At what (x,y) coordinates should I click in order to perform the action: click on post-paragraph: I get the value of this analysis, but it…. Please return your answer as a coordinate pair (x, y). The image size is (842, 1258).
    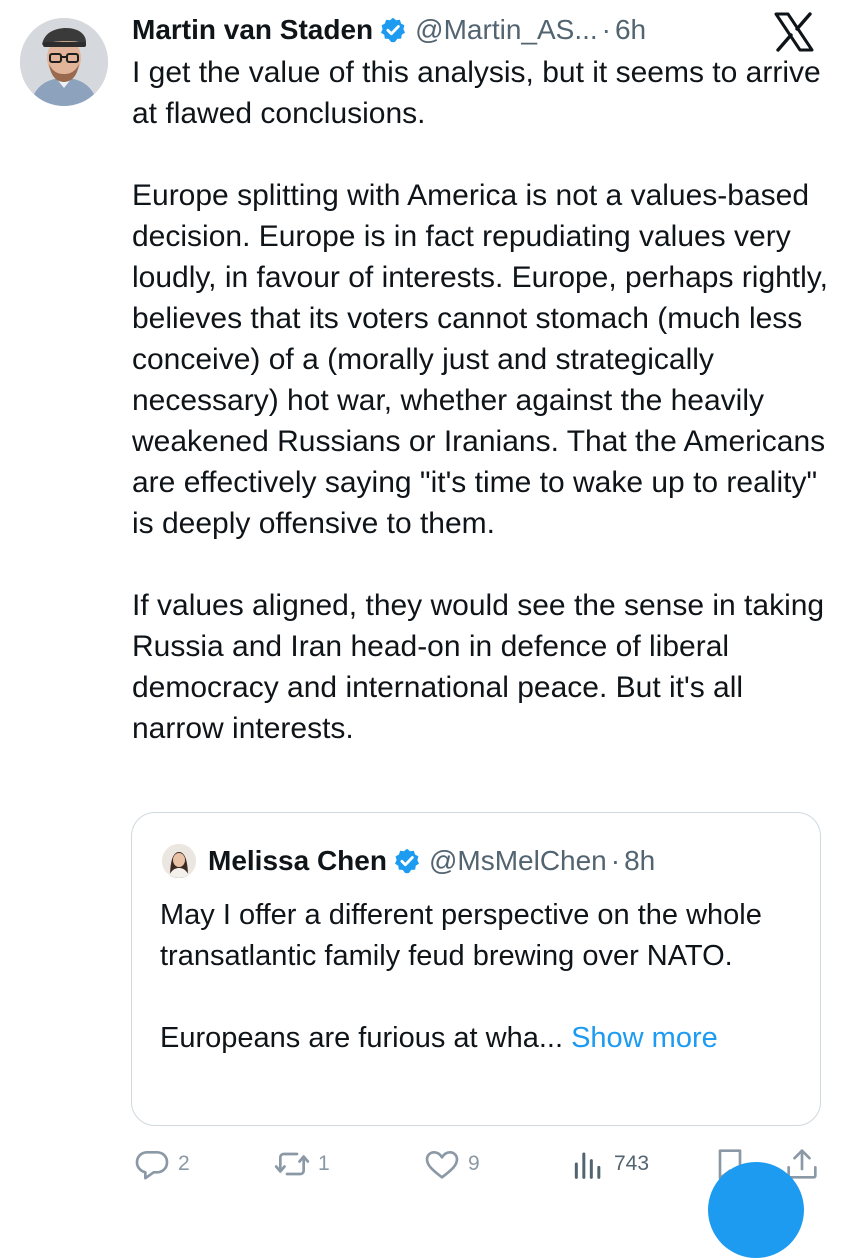
    Looking at the image, I should click on (476, 93).